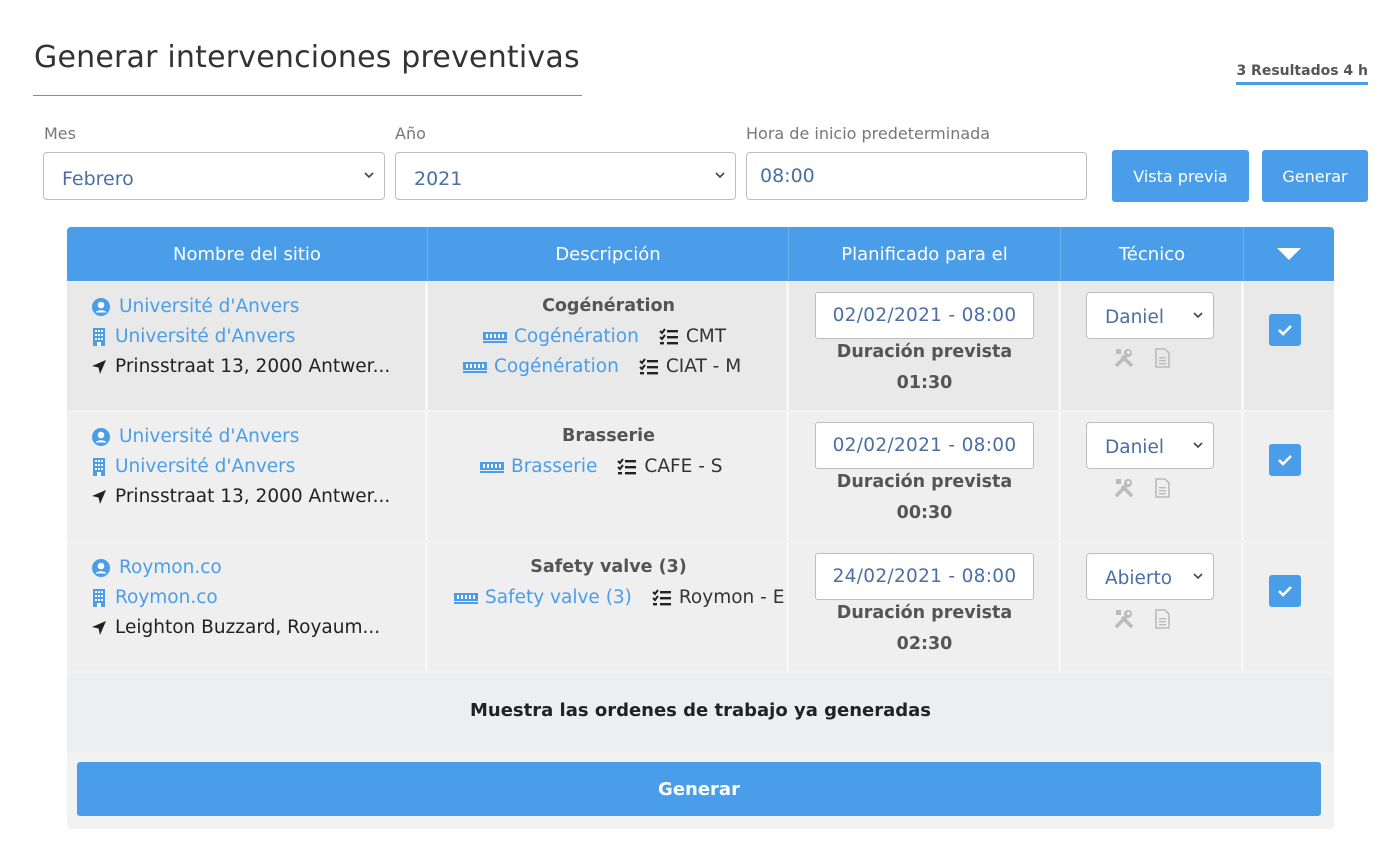  I want to click on generate-button: Generar, so click(1315, 176).